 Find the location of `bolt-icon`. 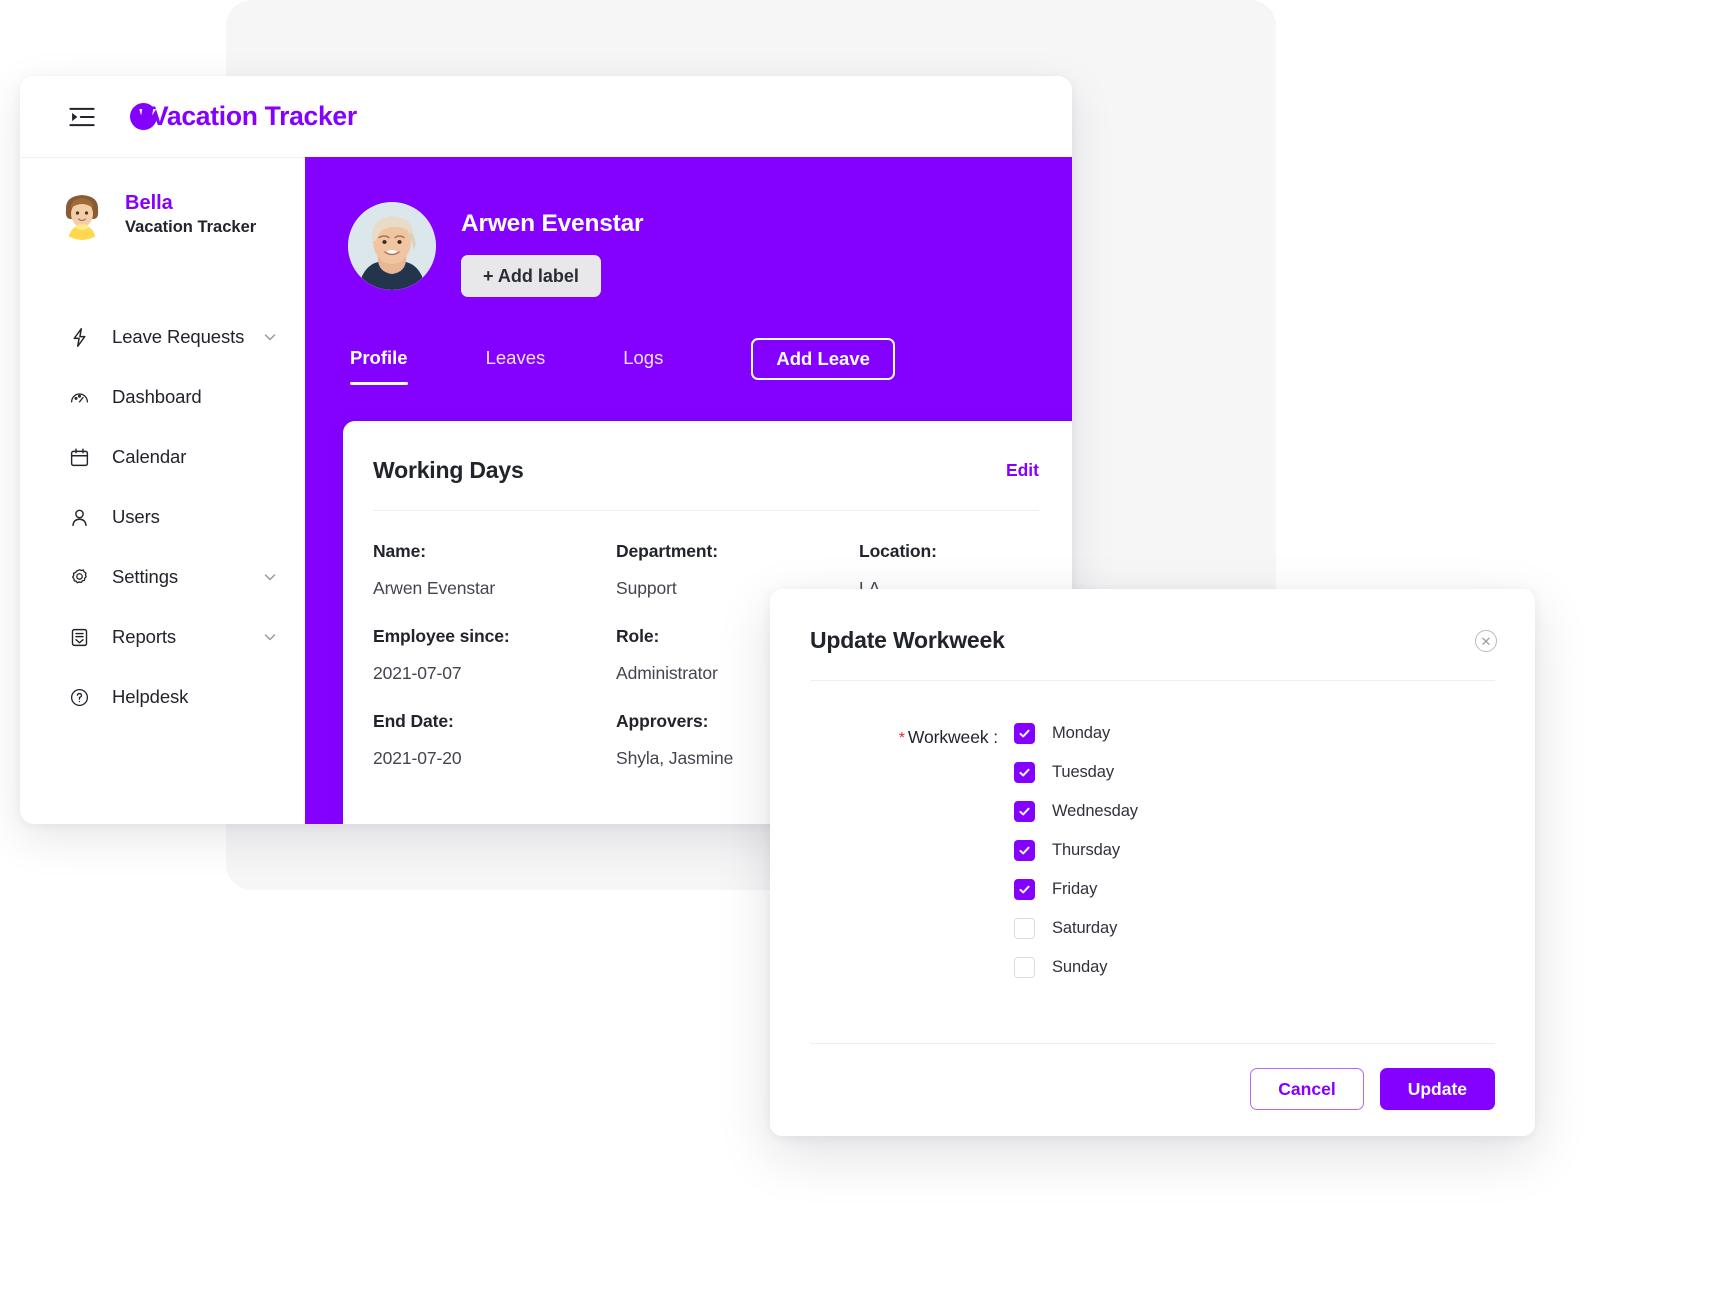

bolt-icon is located at coordinates (79, 337).